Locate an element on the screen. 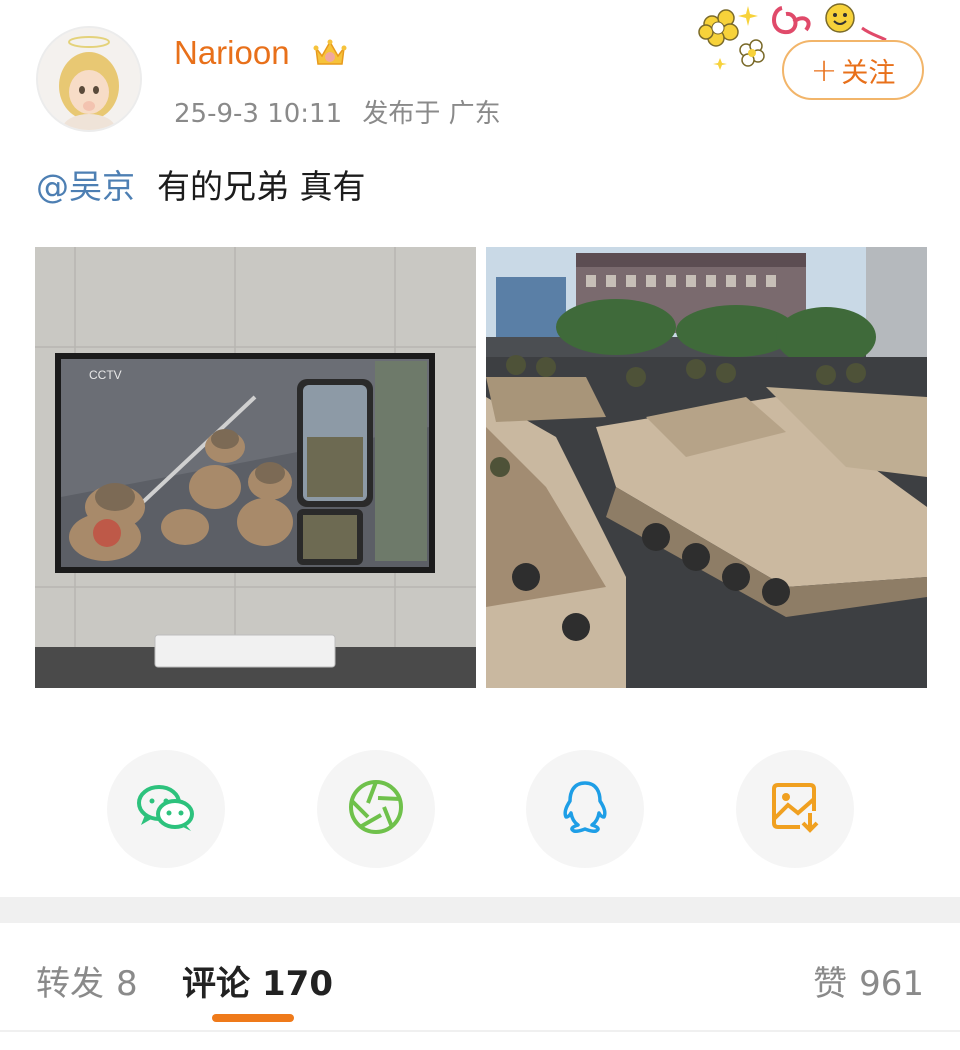 This screenshot has height=1050, width=960. mention-link: @吴京 is located at coordinates (85, 186).